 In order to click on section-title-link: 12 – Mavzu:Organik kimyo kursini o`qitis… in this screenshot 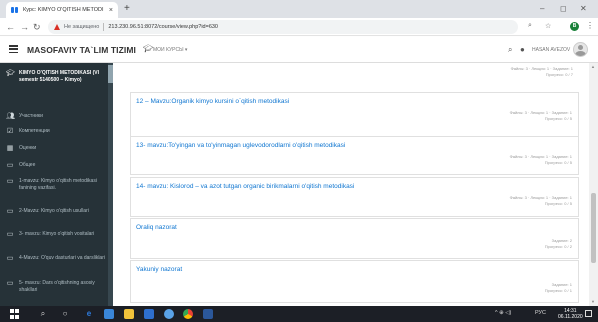, I will do `click(212, 101)`.